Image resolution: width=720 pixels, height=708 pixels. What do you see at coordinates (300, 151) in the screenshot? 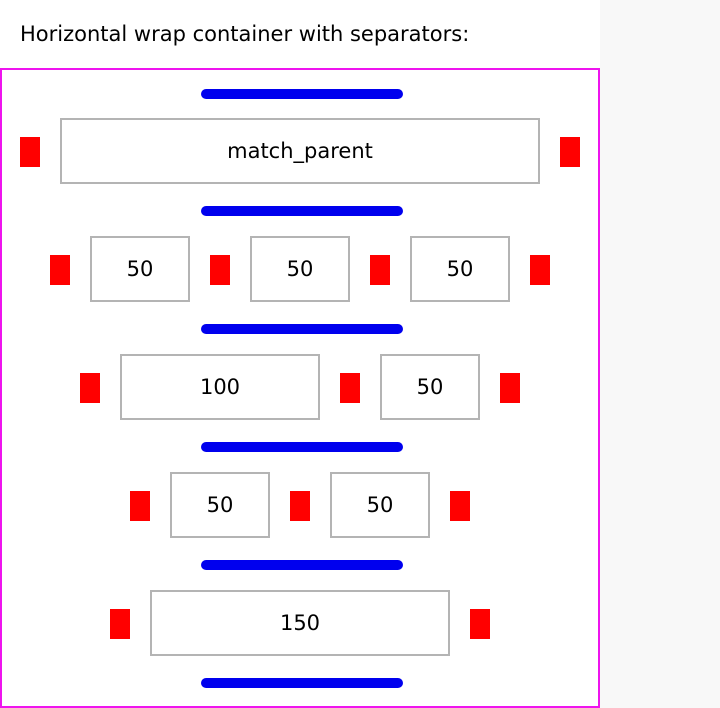
I see `wrap-item-match-parent: match_parent` at bounding box center [300, 151].